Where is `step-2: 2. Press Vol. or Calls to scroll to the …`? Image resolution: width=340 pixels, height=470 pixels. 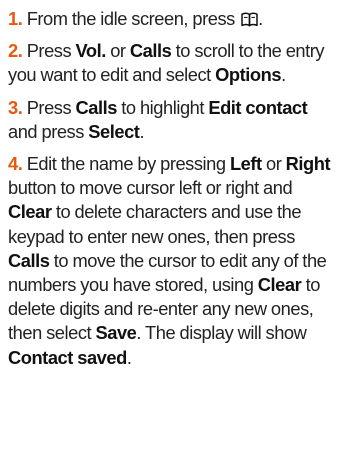
step-2: 2. Press Vol. or Calls to scroll to the … is located at coordinates (171, 63).